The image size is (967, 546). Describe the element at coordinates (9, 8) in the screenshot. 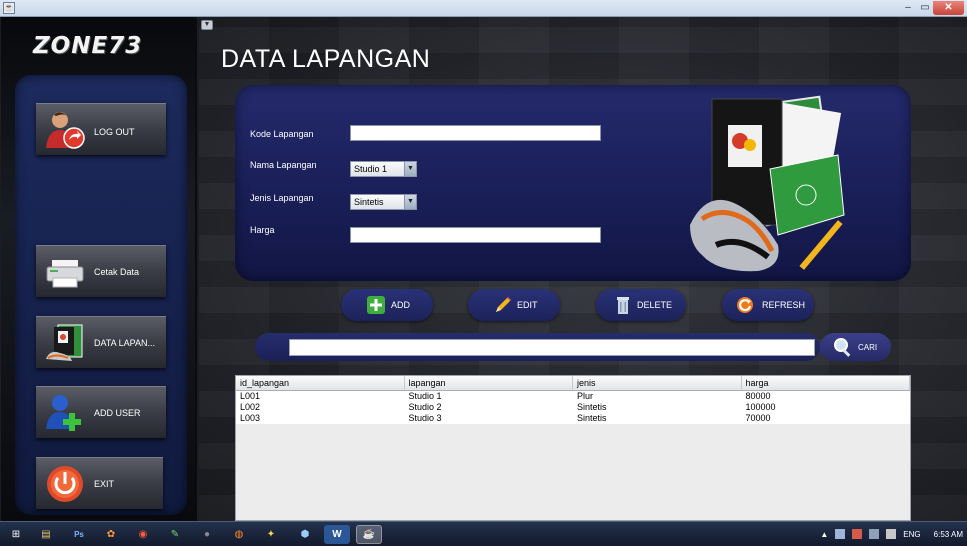

I see `java-app-icon: ☕` at that location.